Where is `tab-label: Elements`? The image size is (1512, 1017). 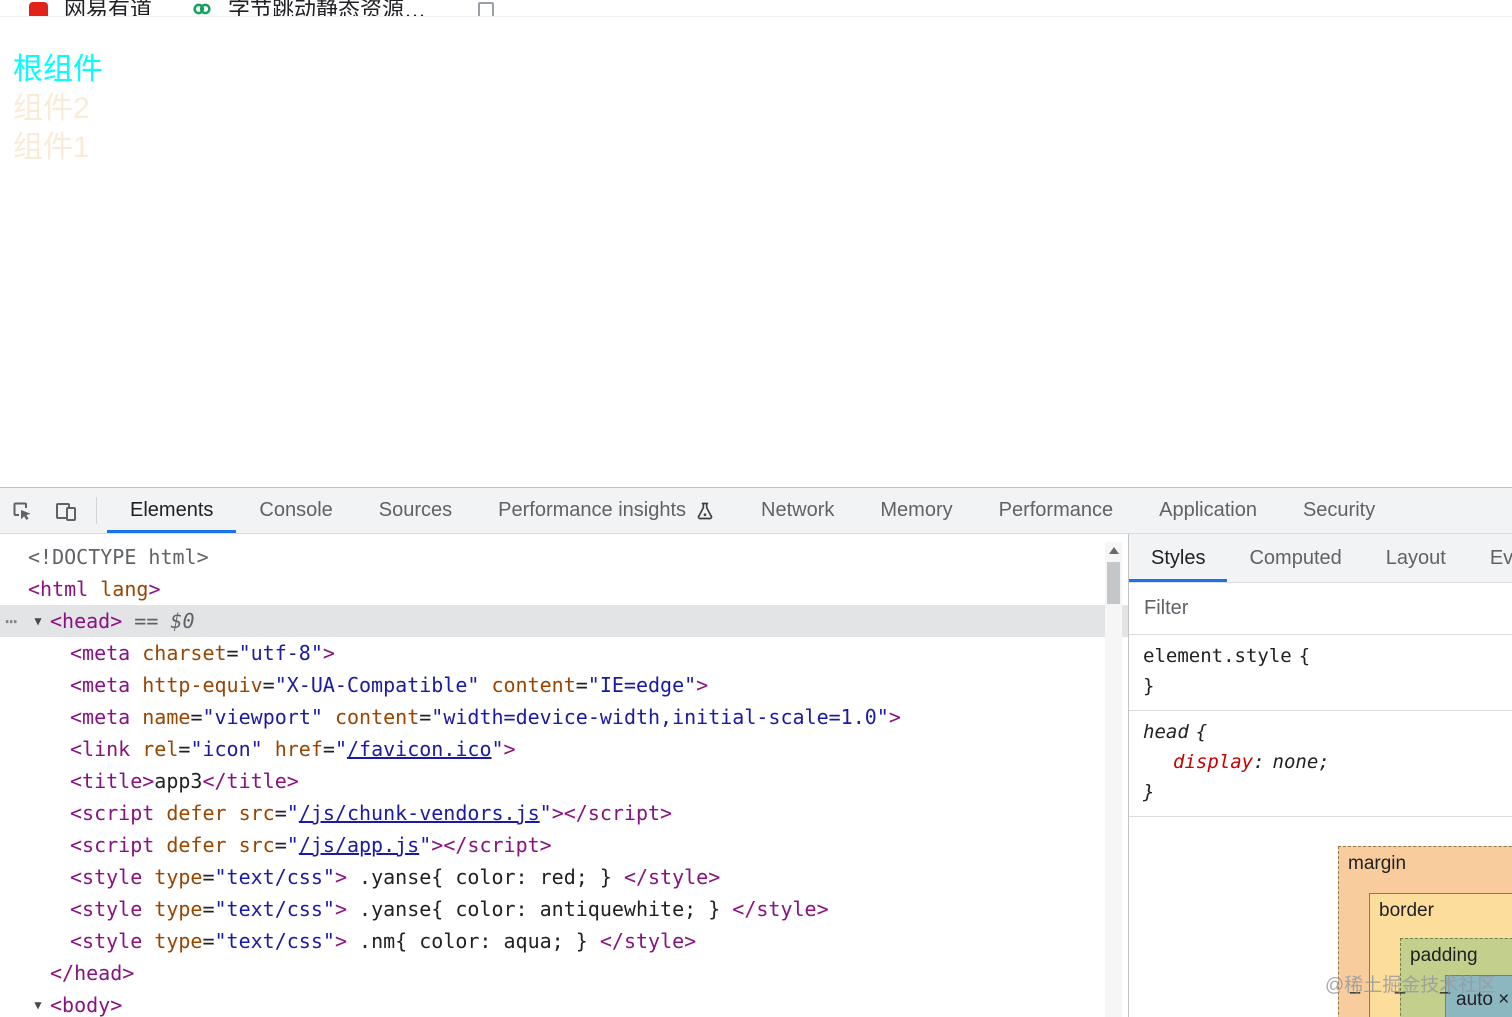
tab-label: Elements is located at coordinates (172, 510).